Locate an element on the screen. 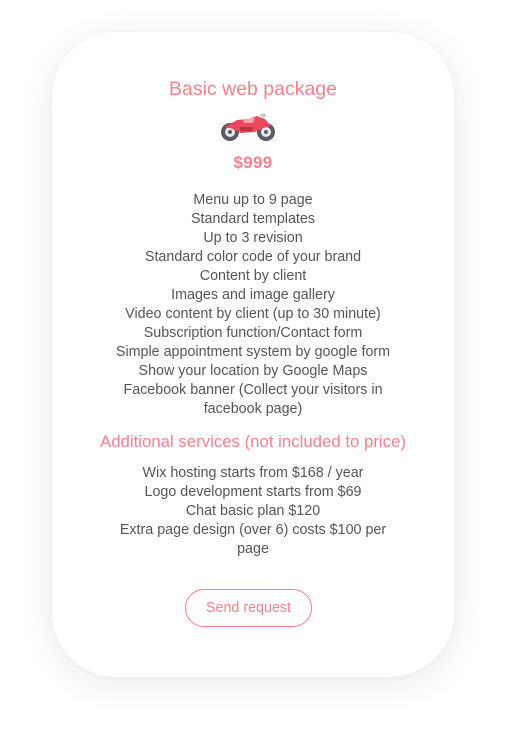 The image size is (507, 750). package-price: $999 is located at coordinates (253, 162).